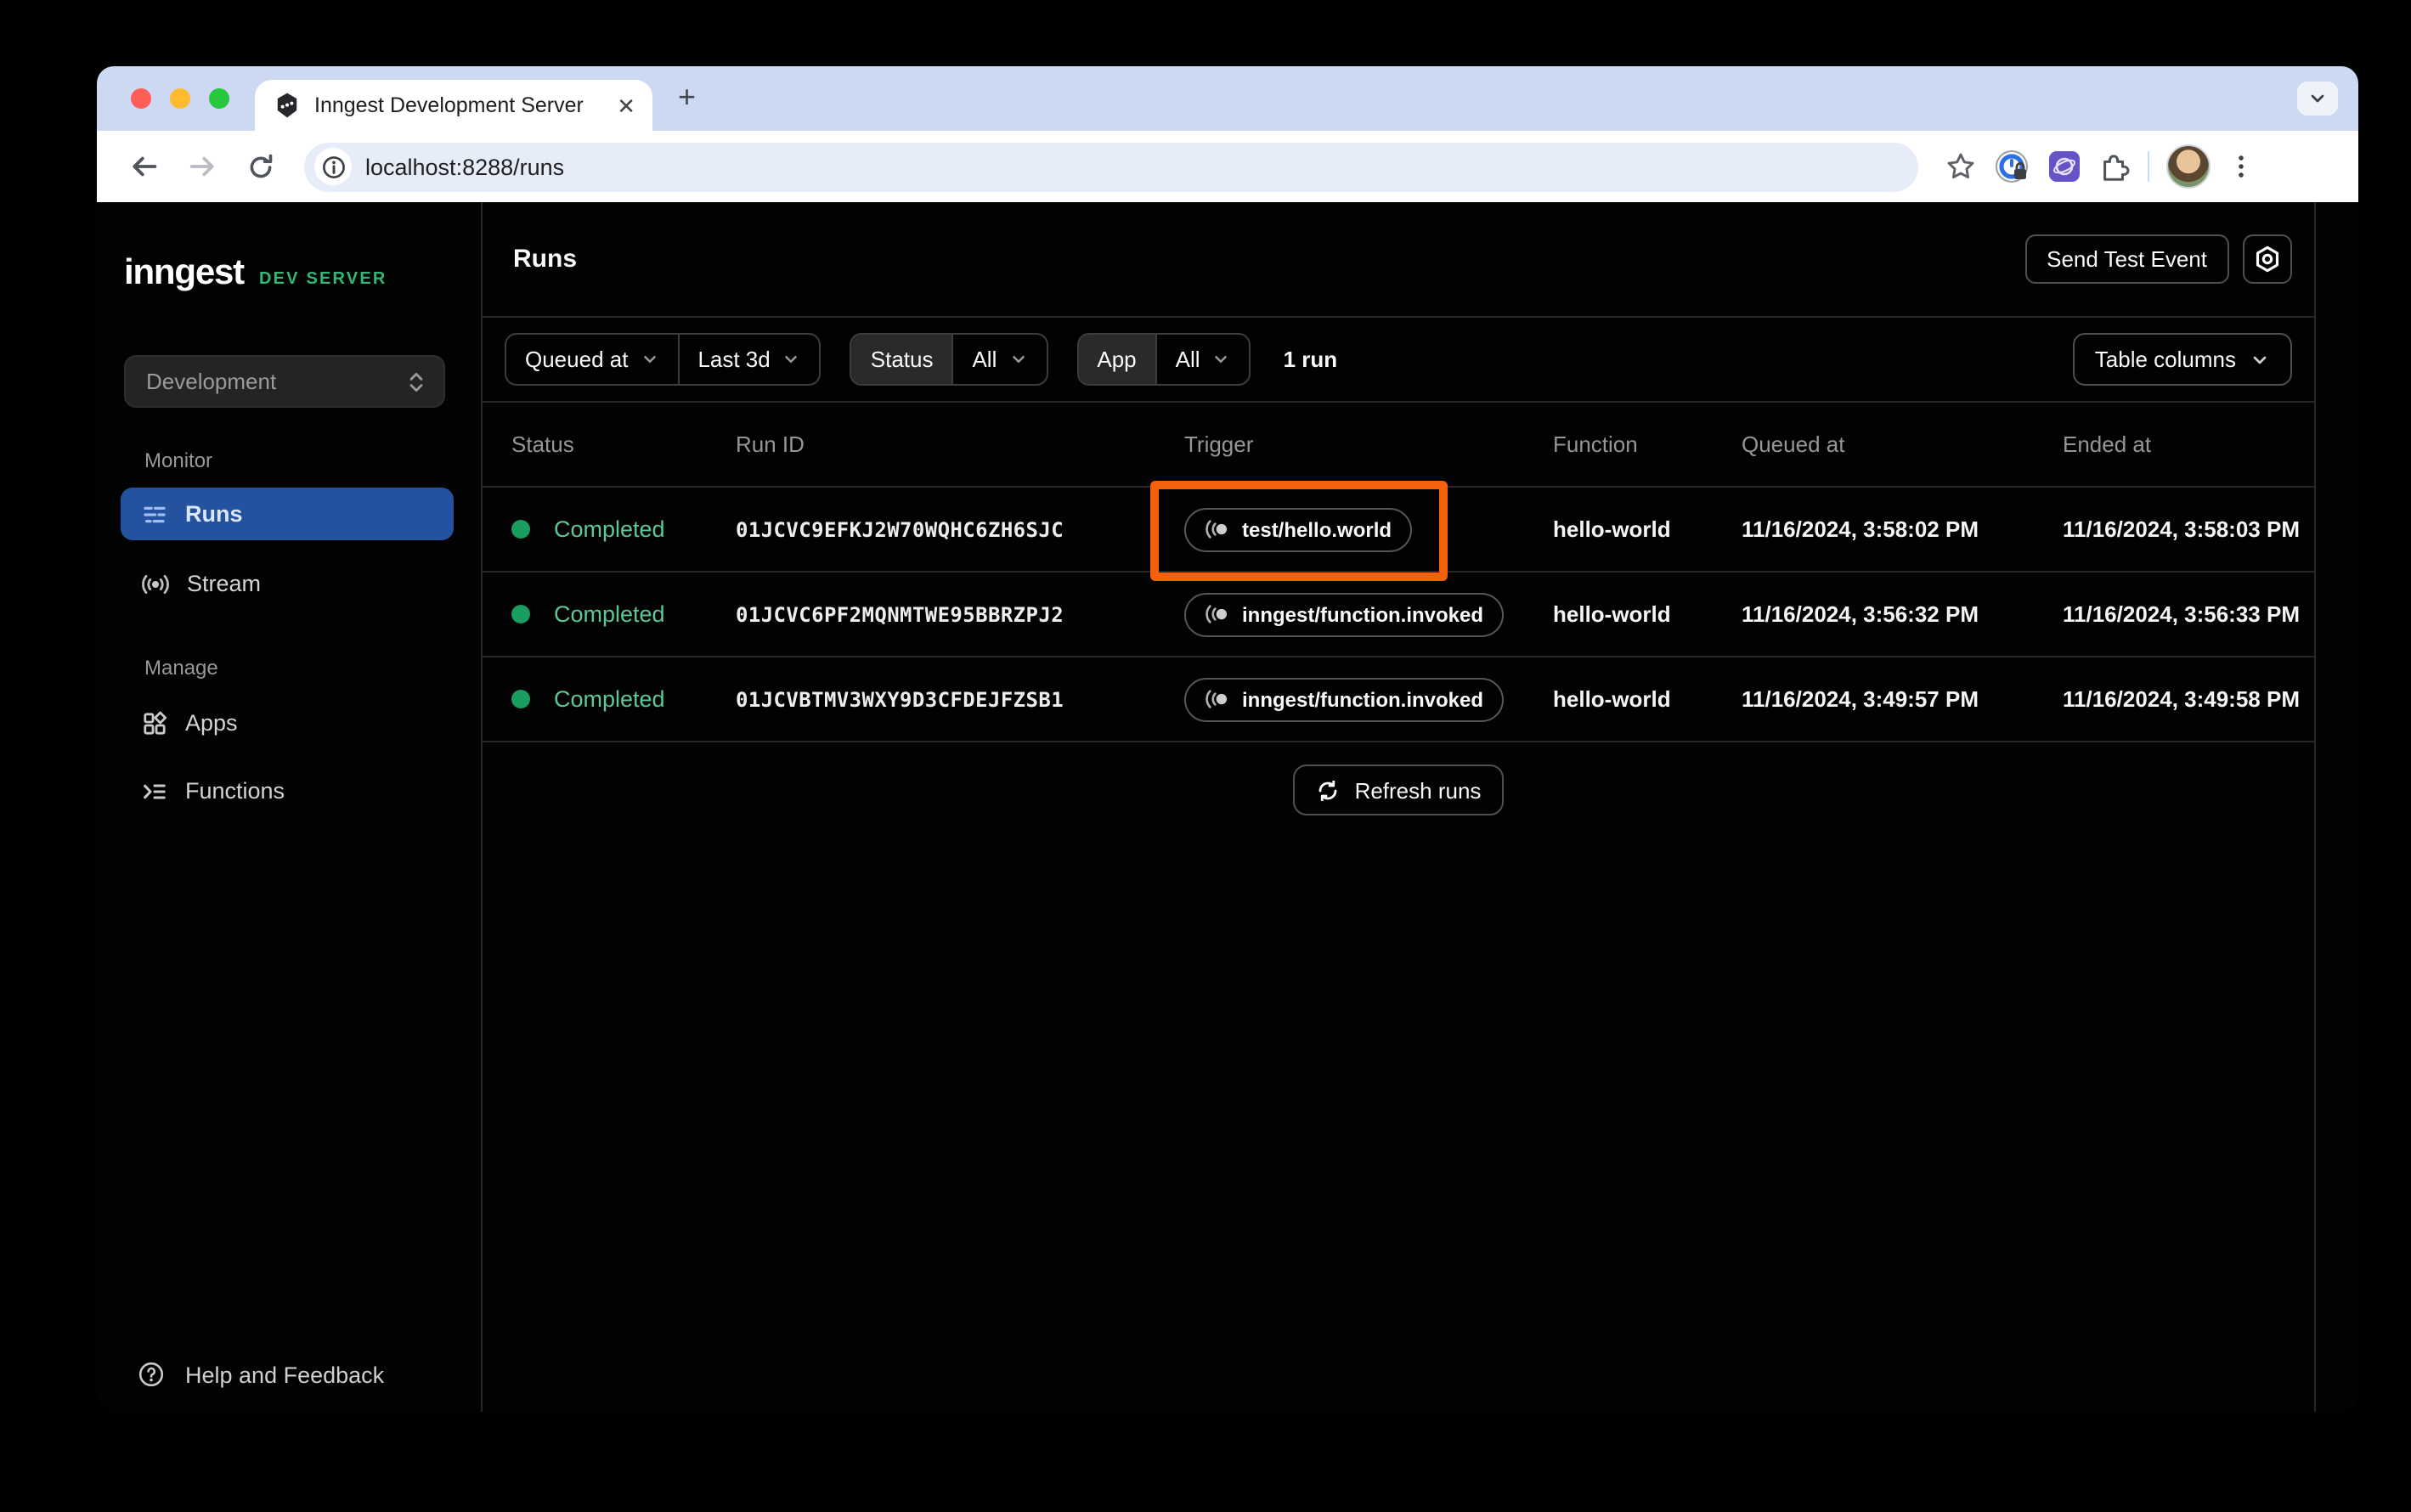 The image size is (2411, 1512). Describe the element at coordinates (141, 98) in the screenshot. I see `close-window-button` at that location.